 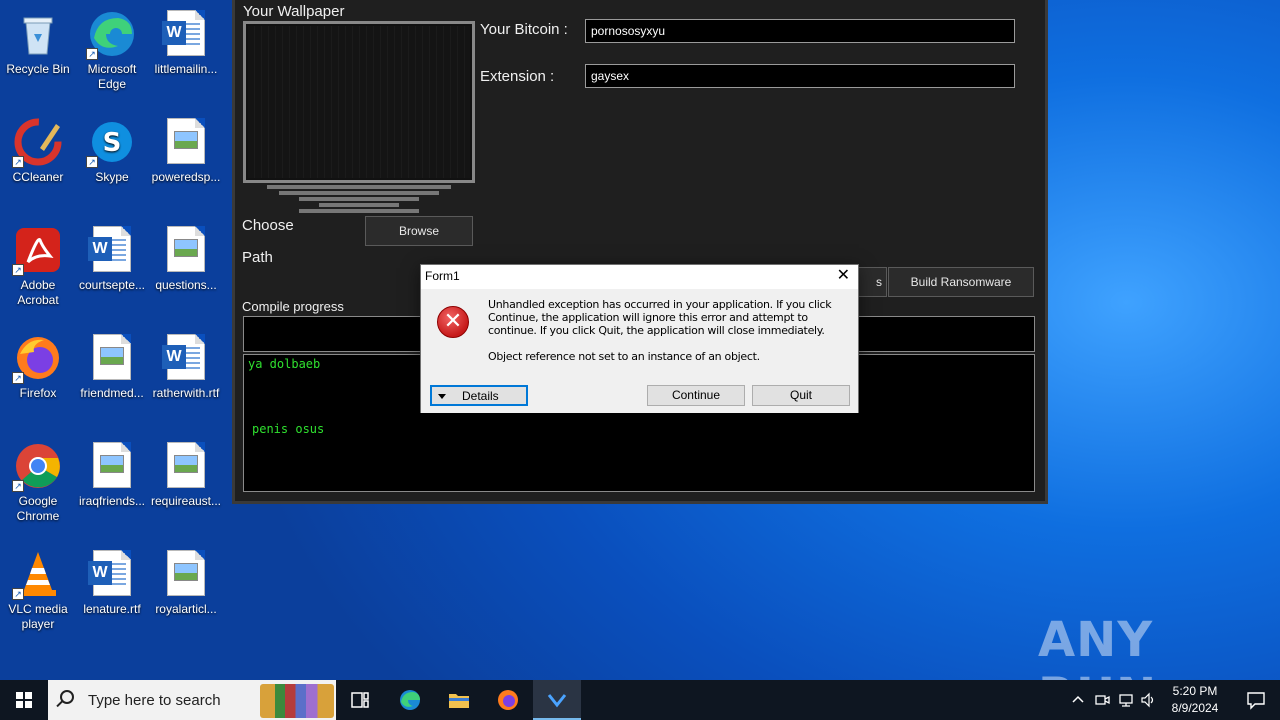 What do you see at coordinates (38, 177) in the screenshot?
I see `desktop-icon-label: CCleaner` at bounding box center [38, 177].